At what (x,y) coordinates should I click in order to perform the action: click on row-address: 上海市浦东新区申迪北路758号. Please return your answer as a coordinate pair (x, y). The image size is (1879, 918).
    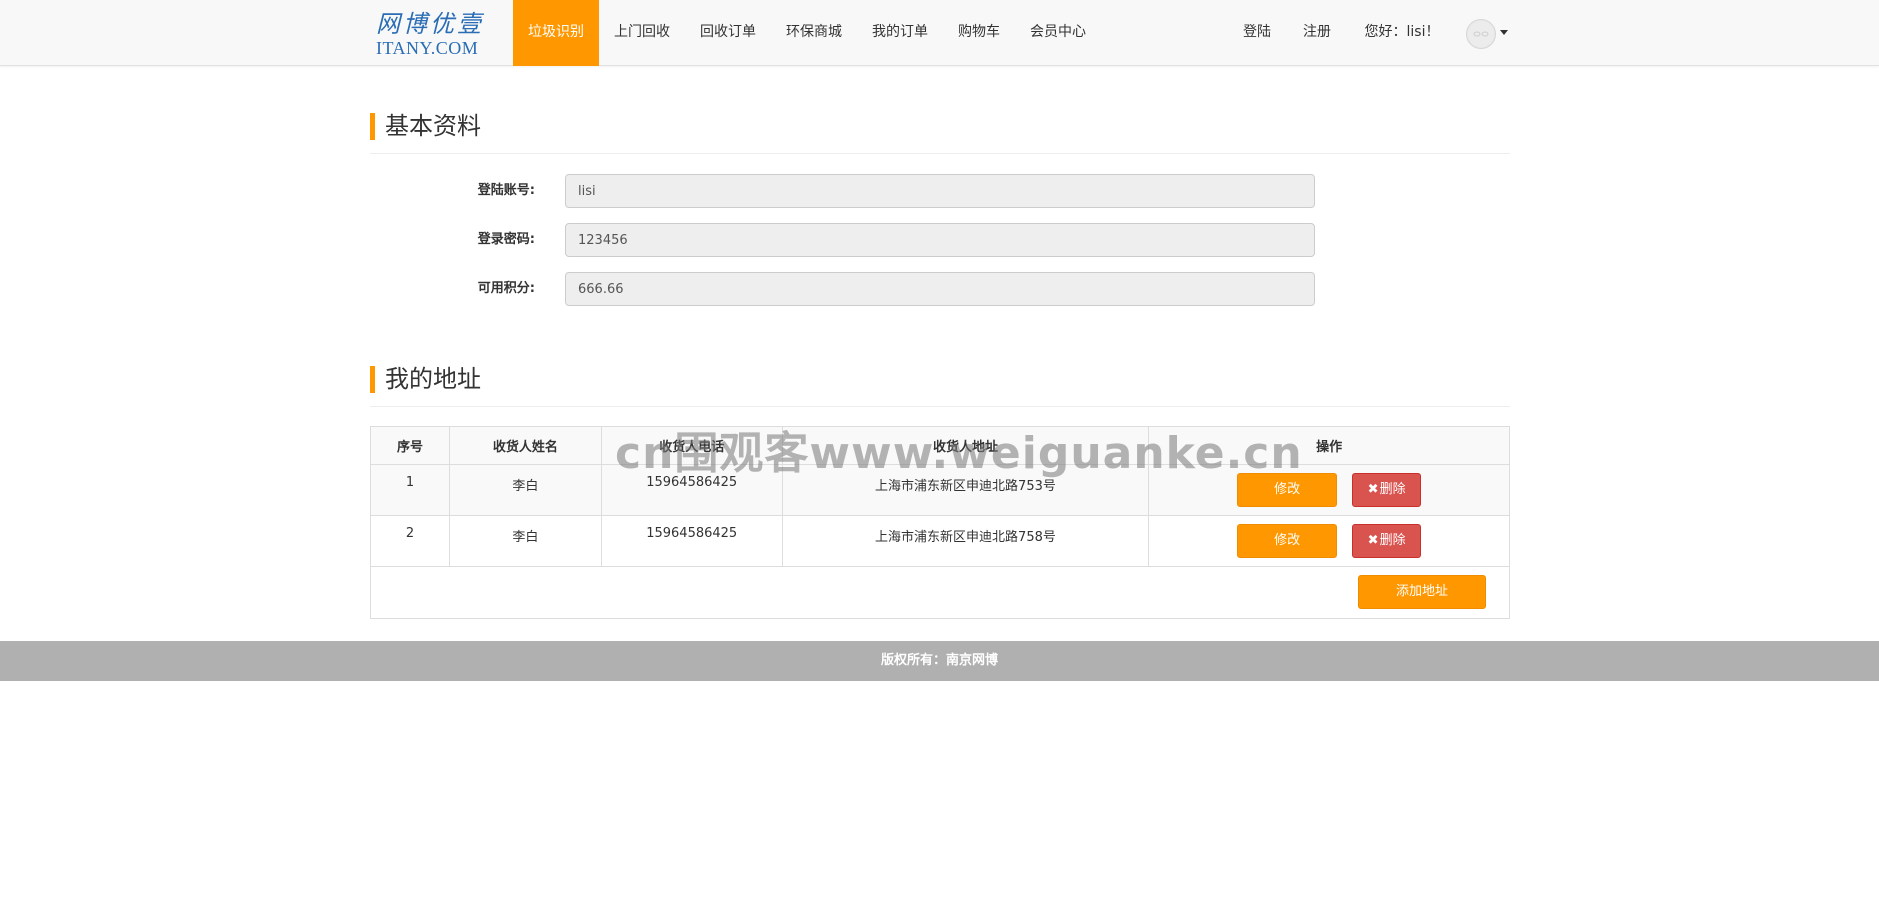
    Looking at the image, I should click on (965, 541).